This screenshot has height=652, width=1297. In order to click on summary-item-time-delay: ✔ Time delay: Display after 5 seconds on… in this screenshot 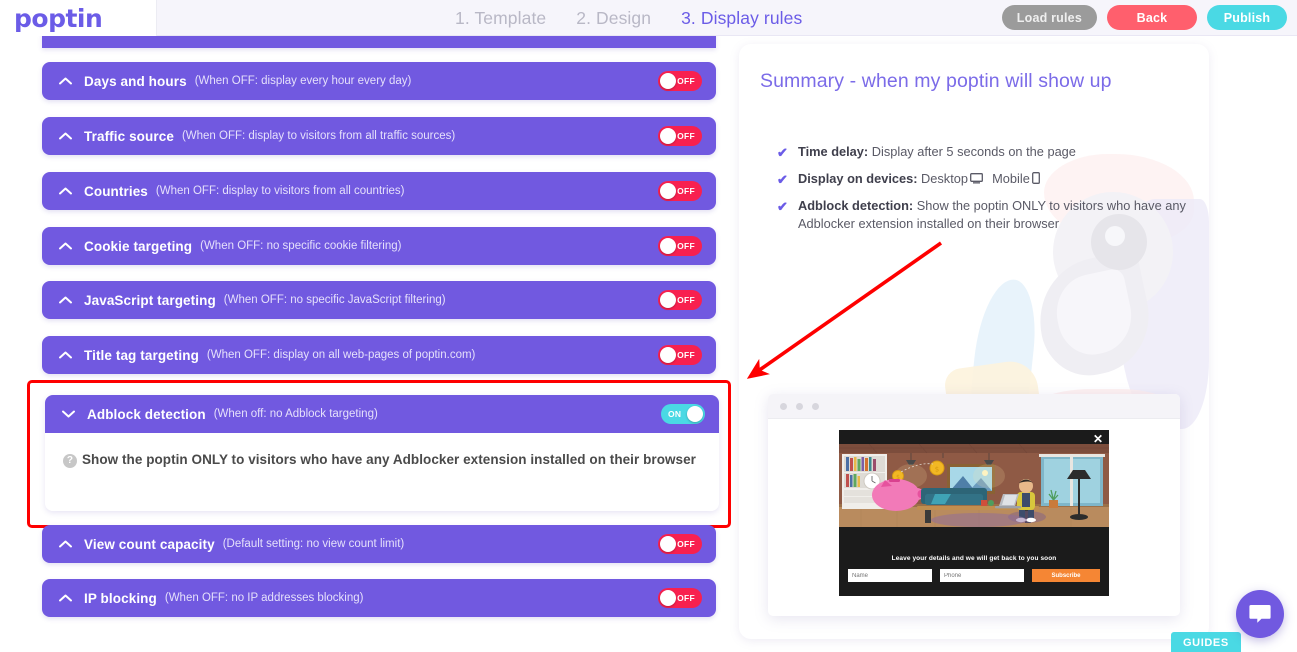, I will do `click(982, 153)`.